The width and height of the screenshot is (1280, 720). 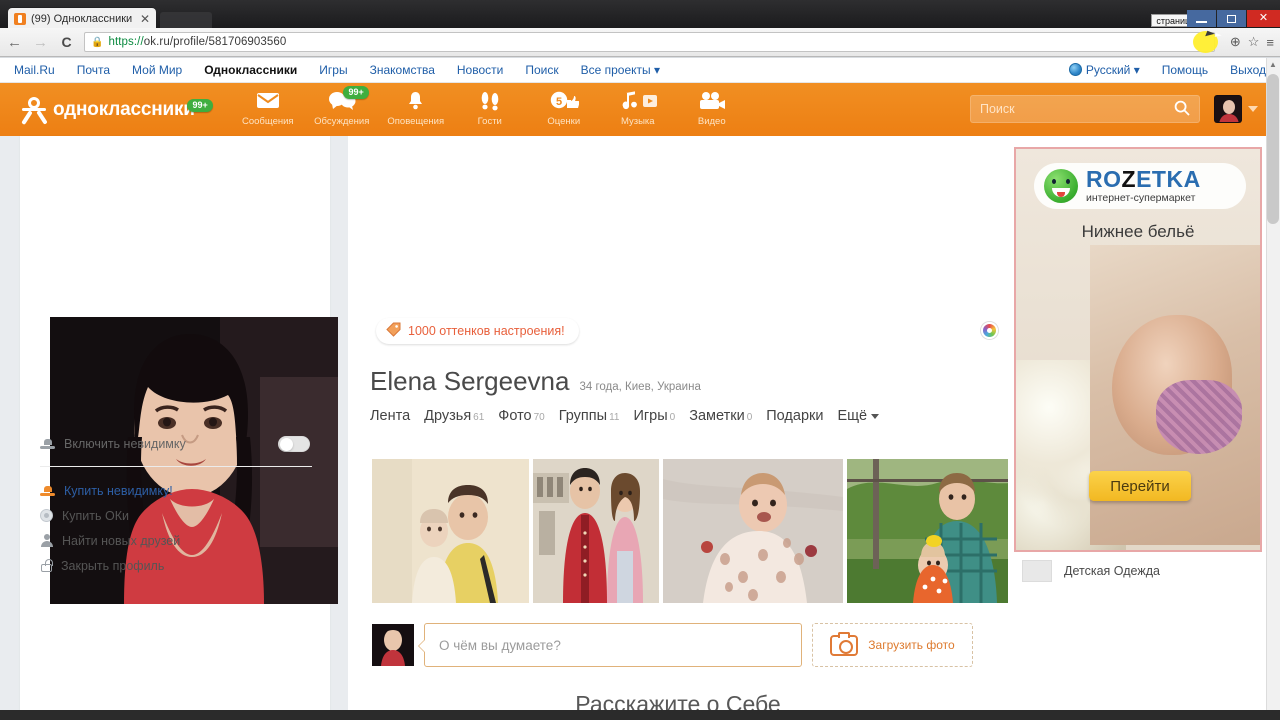 I want to click on topbar-link-mailru: Mail.Ru, so click(x=34, y=70).